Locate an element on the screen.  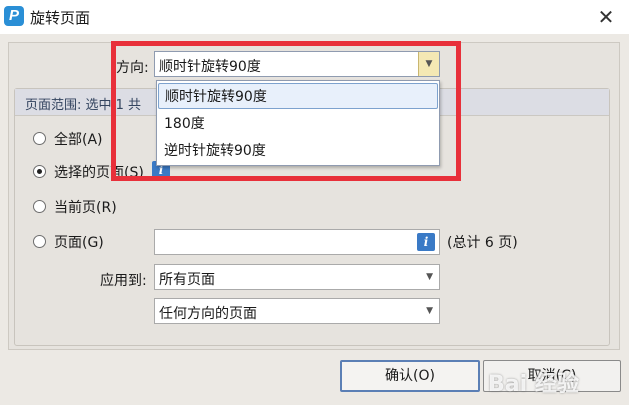
radio-selected-pages-label: 选择的页面(S) is located at coordinates (99, 172).